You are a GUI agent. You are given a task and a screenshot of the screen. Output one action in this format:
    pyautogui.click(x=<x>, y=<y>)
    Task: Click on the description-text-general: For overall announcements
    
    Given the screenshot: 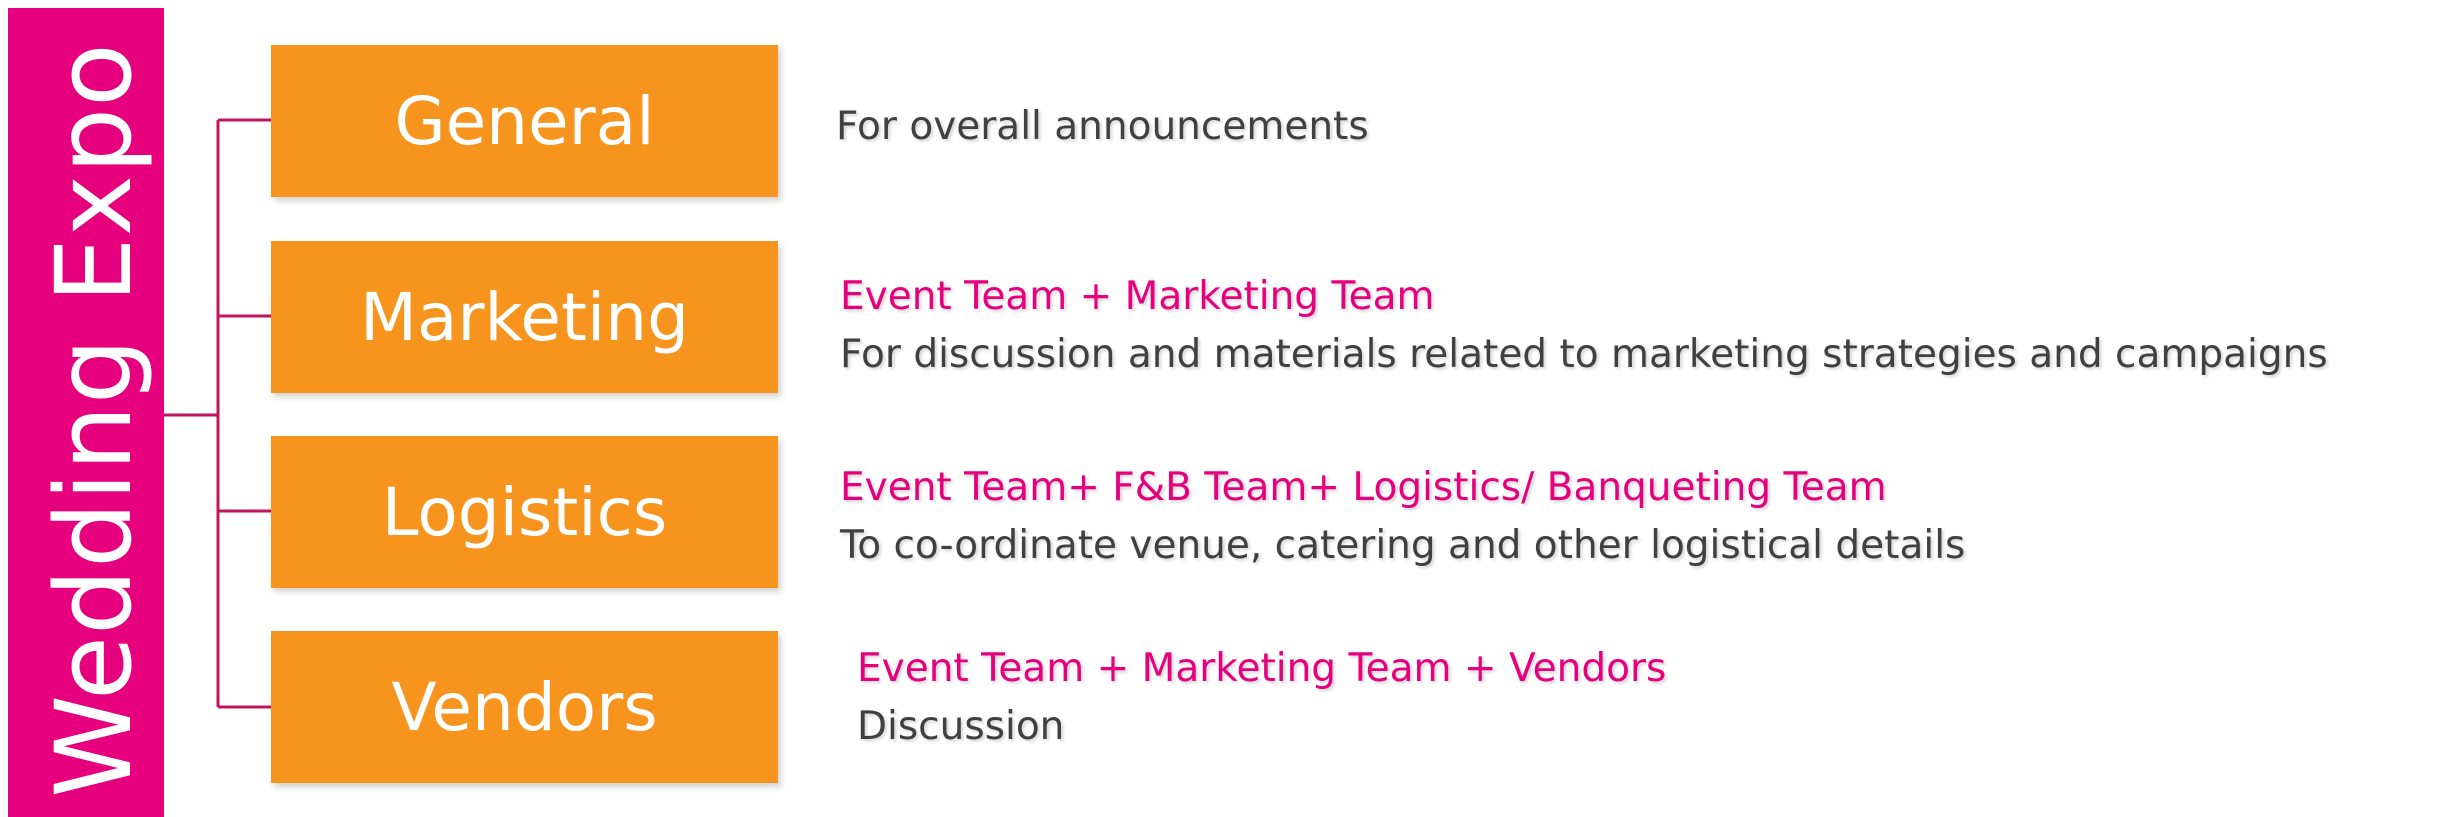 What is the action you would take?
    pyautogui.click(x=1102, y=126)
    